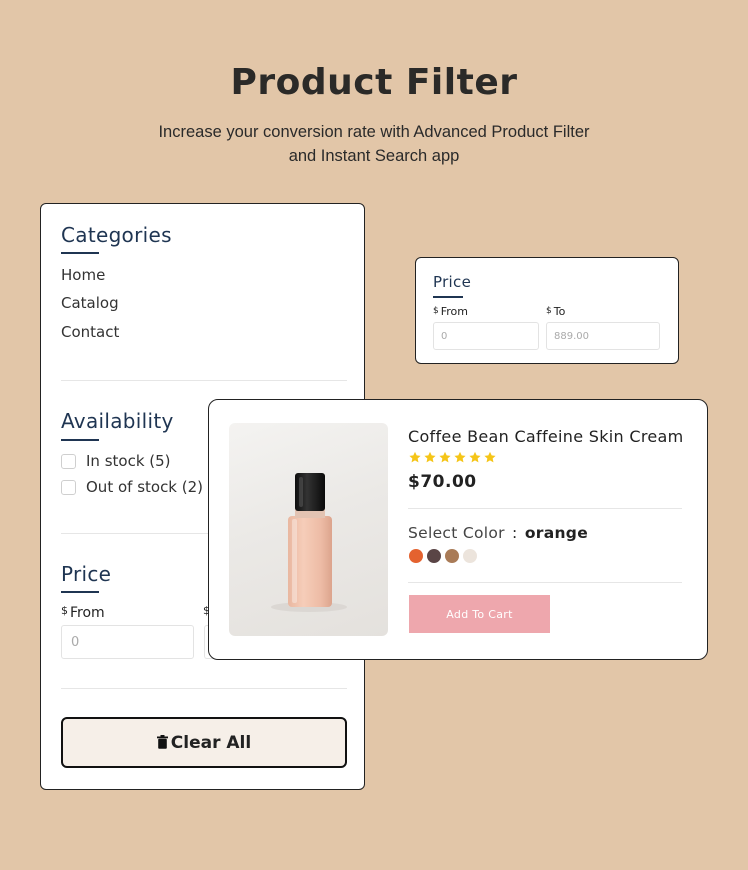 This screenshot has width=748, height=870. What do you see at coordinates (486, 336) in the screenshot?
I see `price-card-from-input` at bounding box center [486, 336].